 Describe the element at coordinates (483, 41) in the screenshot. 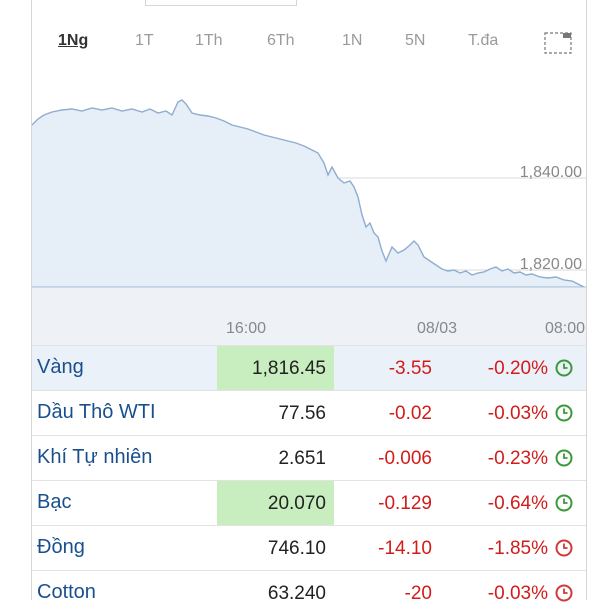

I see `range-max: T.đa` at that location.